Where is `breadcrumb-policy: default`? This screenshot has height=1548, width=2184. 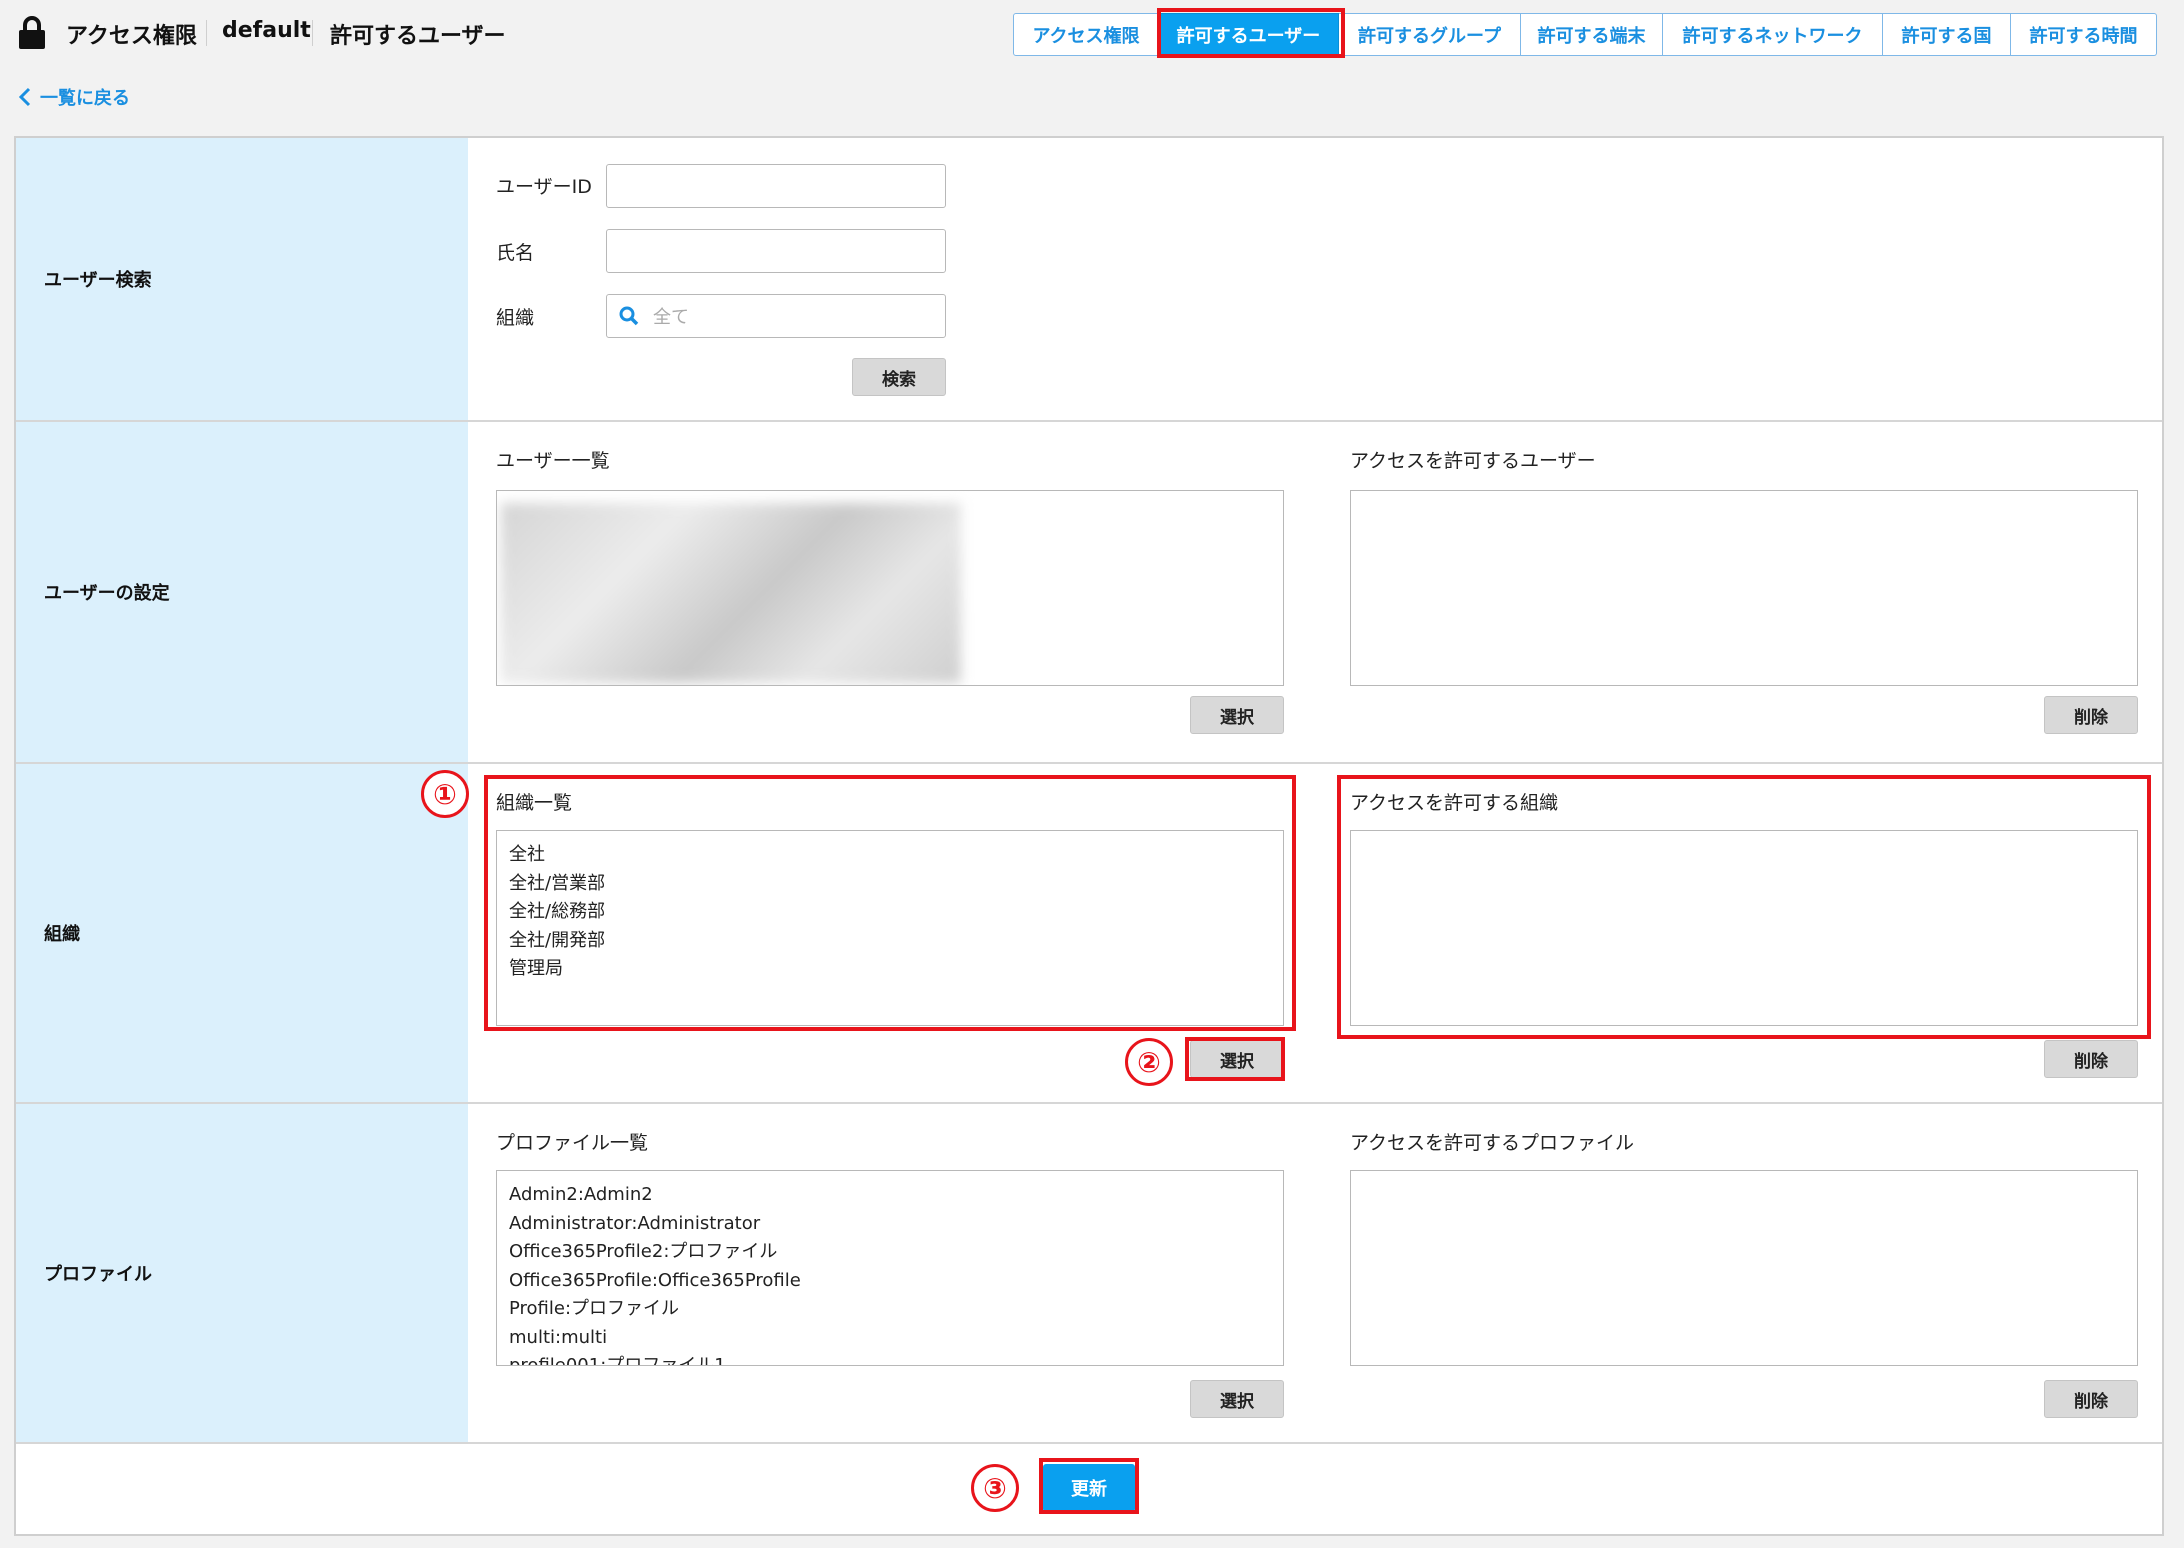 breadcrumb-policy: default is located at coordinates (266, 30).